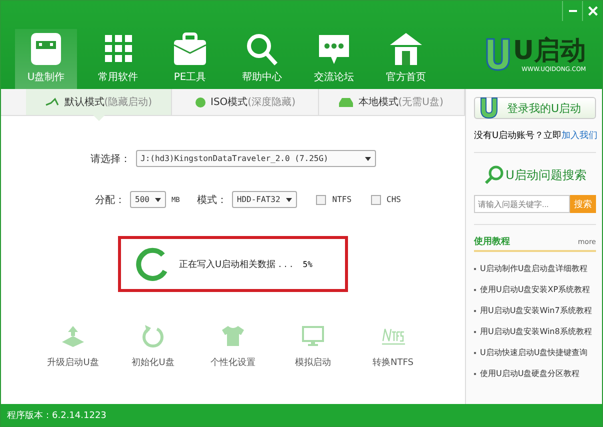 This screenshot has width=603, height=427. What do you see at coordinates (236, 264) in the screenshot?
I see `progress-message: 正在写入U启动相关数据 . . .` at bounding box center [236, 264].